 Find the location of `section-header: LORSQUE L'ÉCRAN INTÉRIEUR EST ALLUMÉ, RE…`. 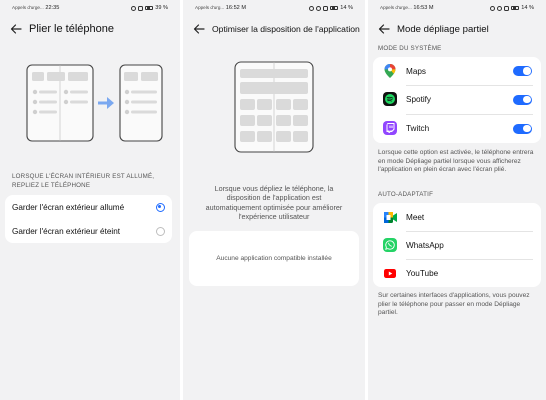

section-header: LORSQUE L'ÉCRAN INTÉRIEUR EST ALLUMÉ, RE… is located at coordinates (83, 181).